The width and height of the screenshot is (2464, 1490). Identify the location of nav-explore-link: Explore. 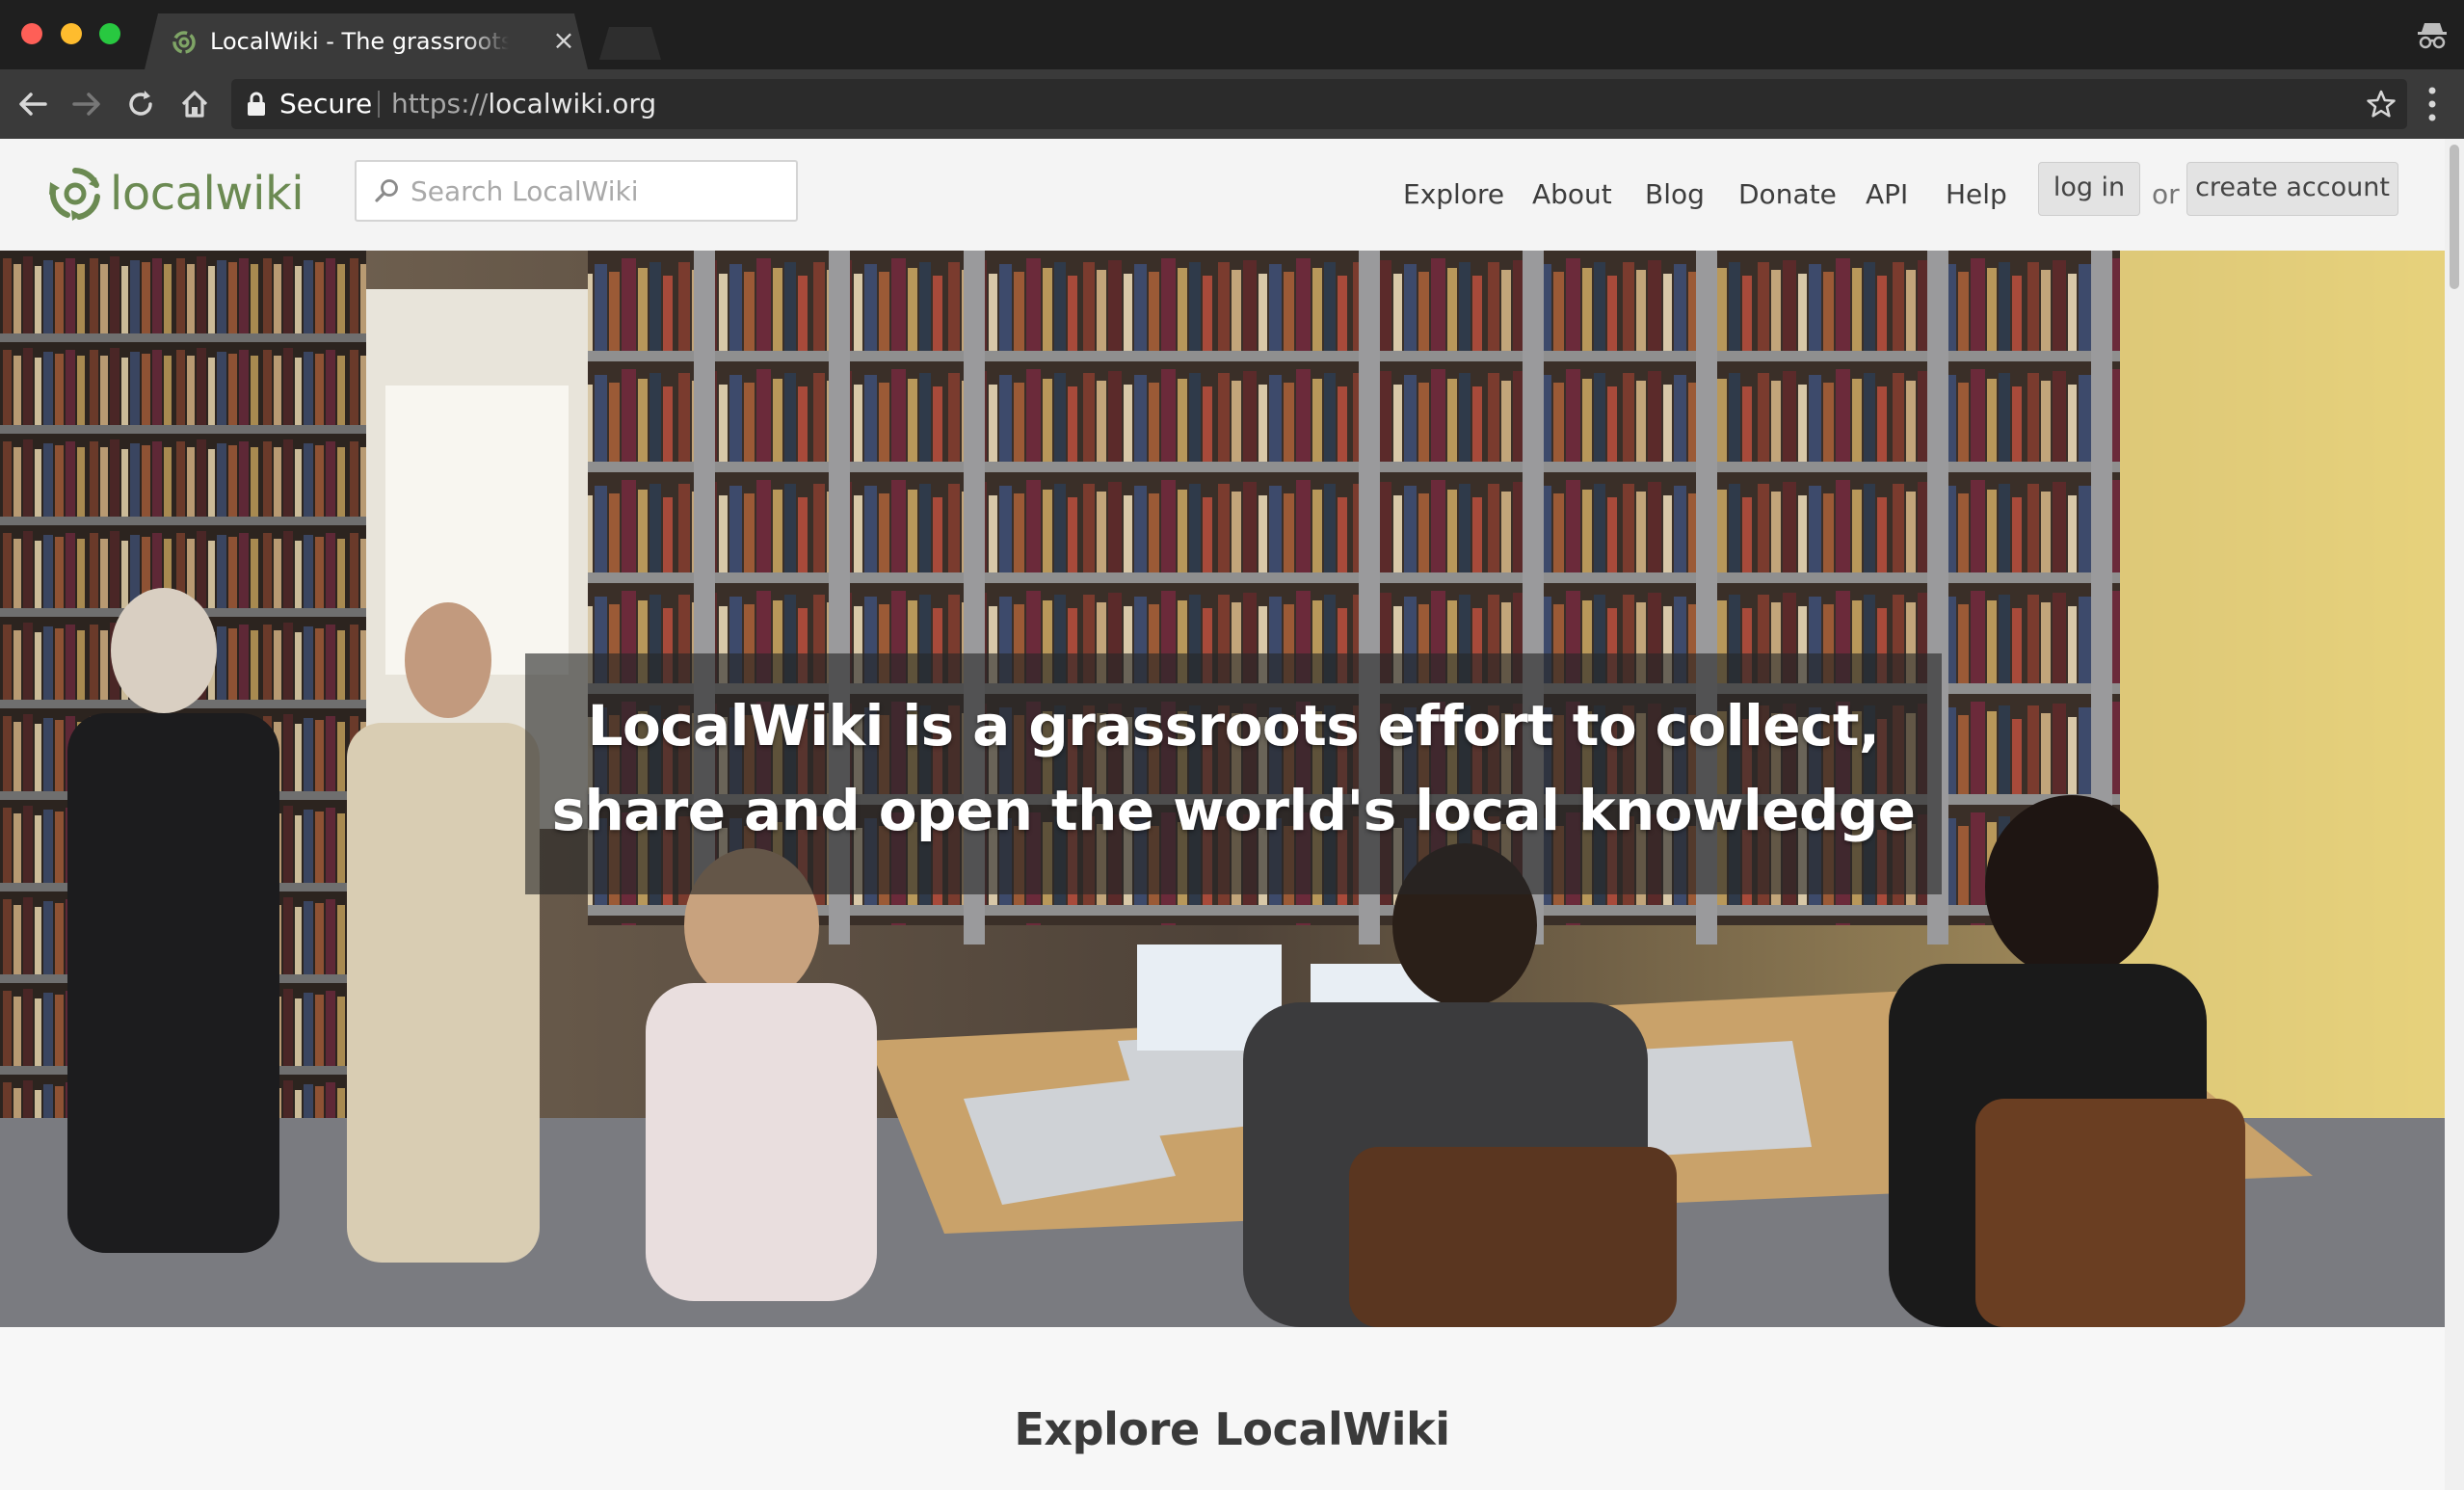
(1453, 195).